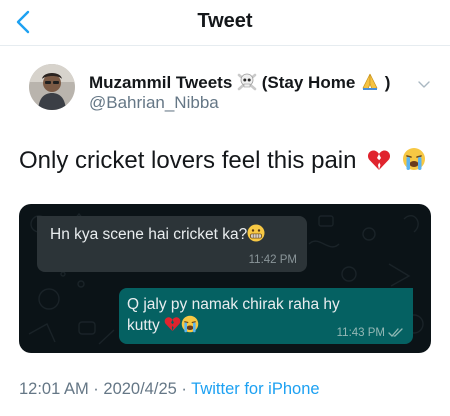 This screenshot has height=416, width=450. Describe the element at coordinates (308, 82) in the screenshot. I see `author-name-mid: (Stay Home` at that location.